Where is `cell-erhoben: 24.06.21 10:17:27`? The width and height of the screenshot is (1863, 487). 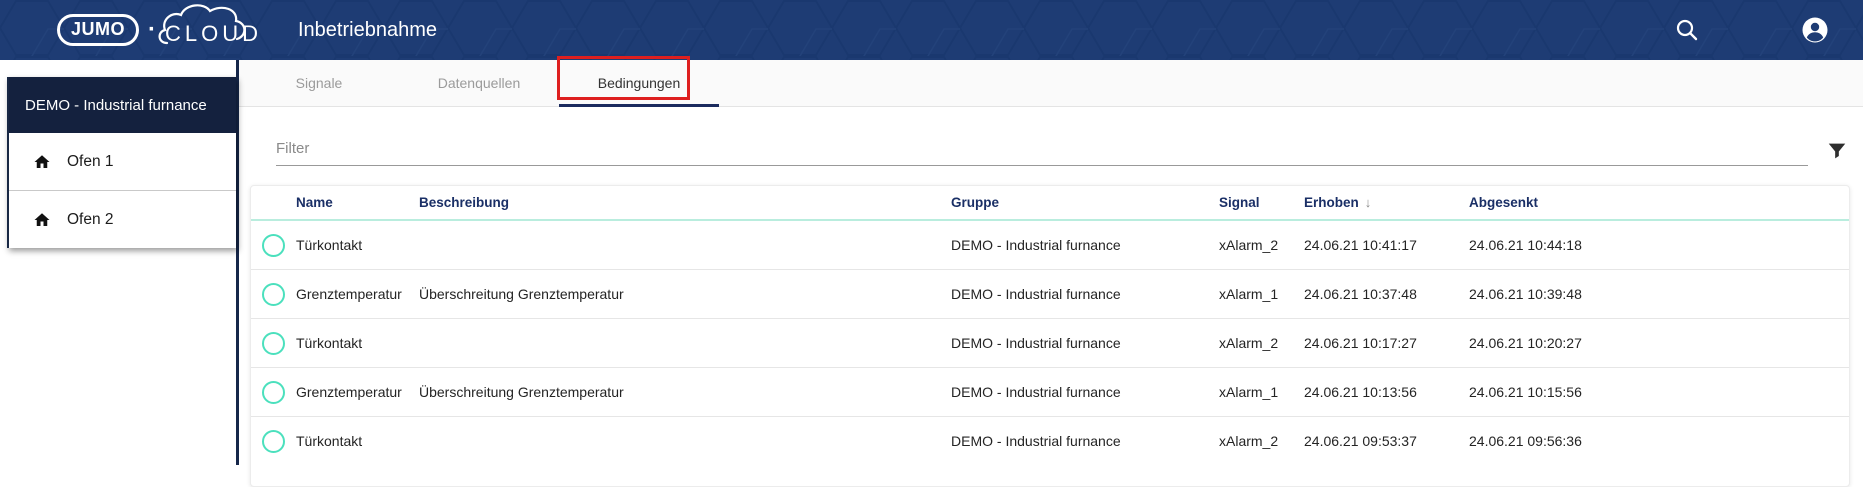
cell-erhoben: 24.06.21 10:17:27 is located at coordinates (1360, 343).